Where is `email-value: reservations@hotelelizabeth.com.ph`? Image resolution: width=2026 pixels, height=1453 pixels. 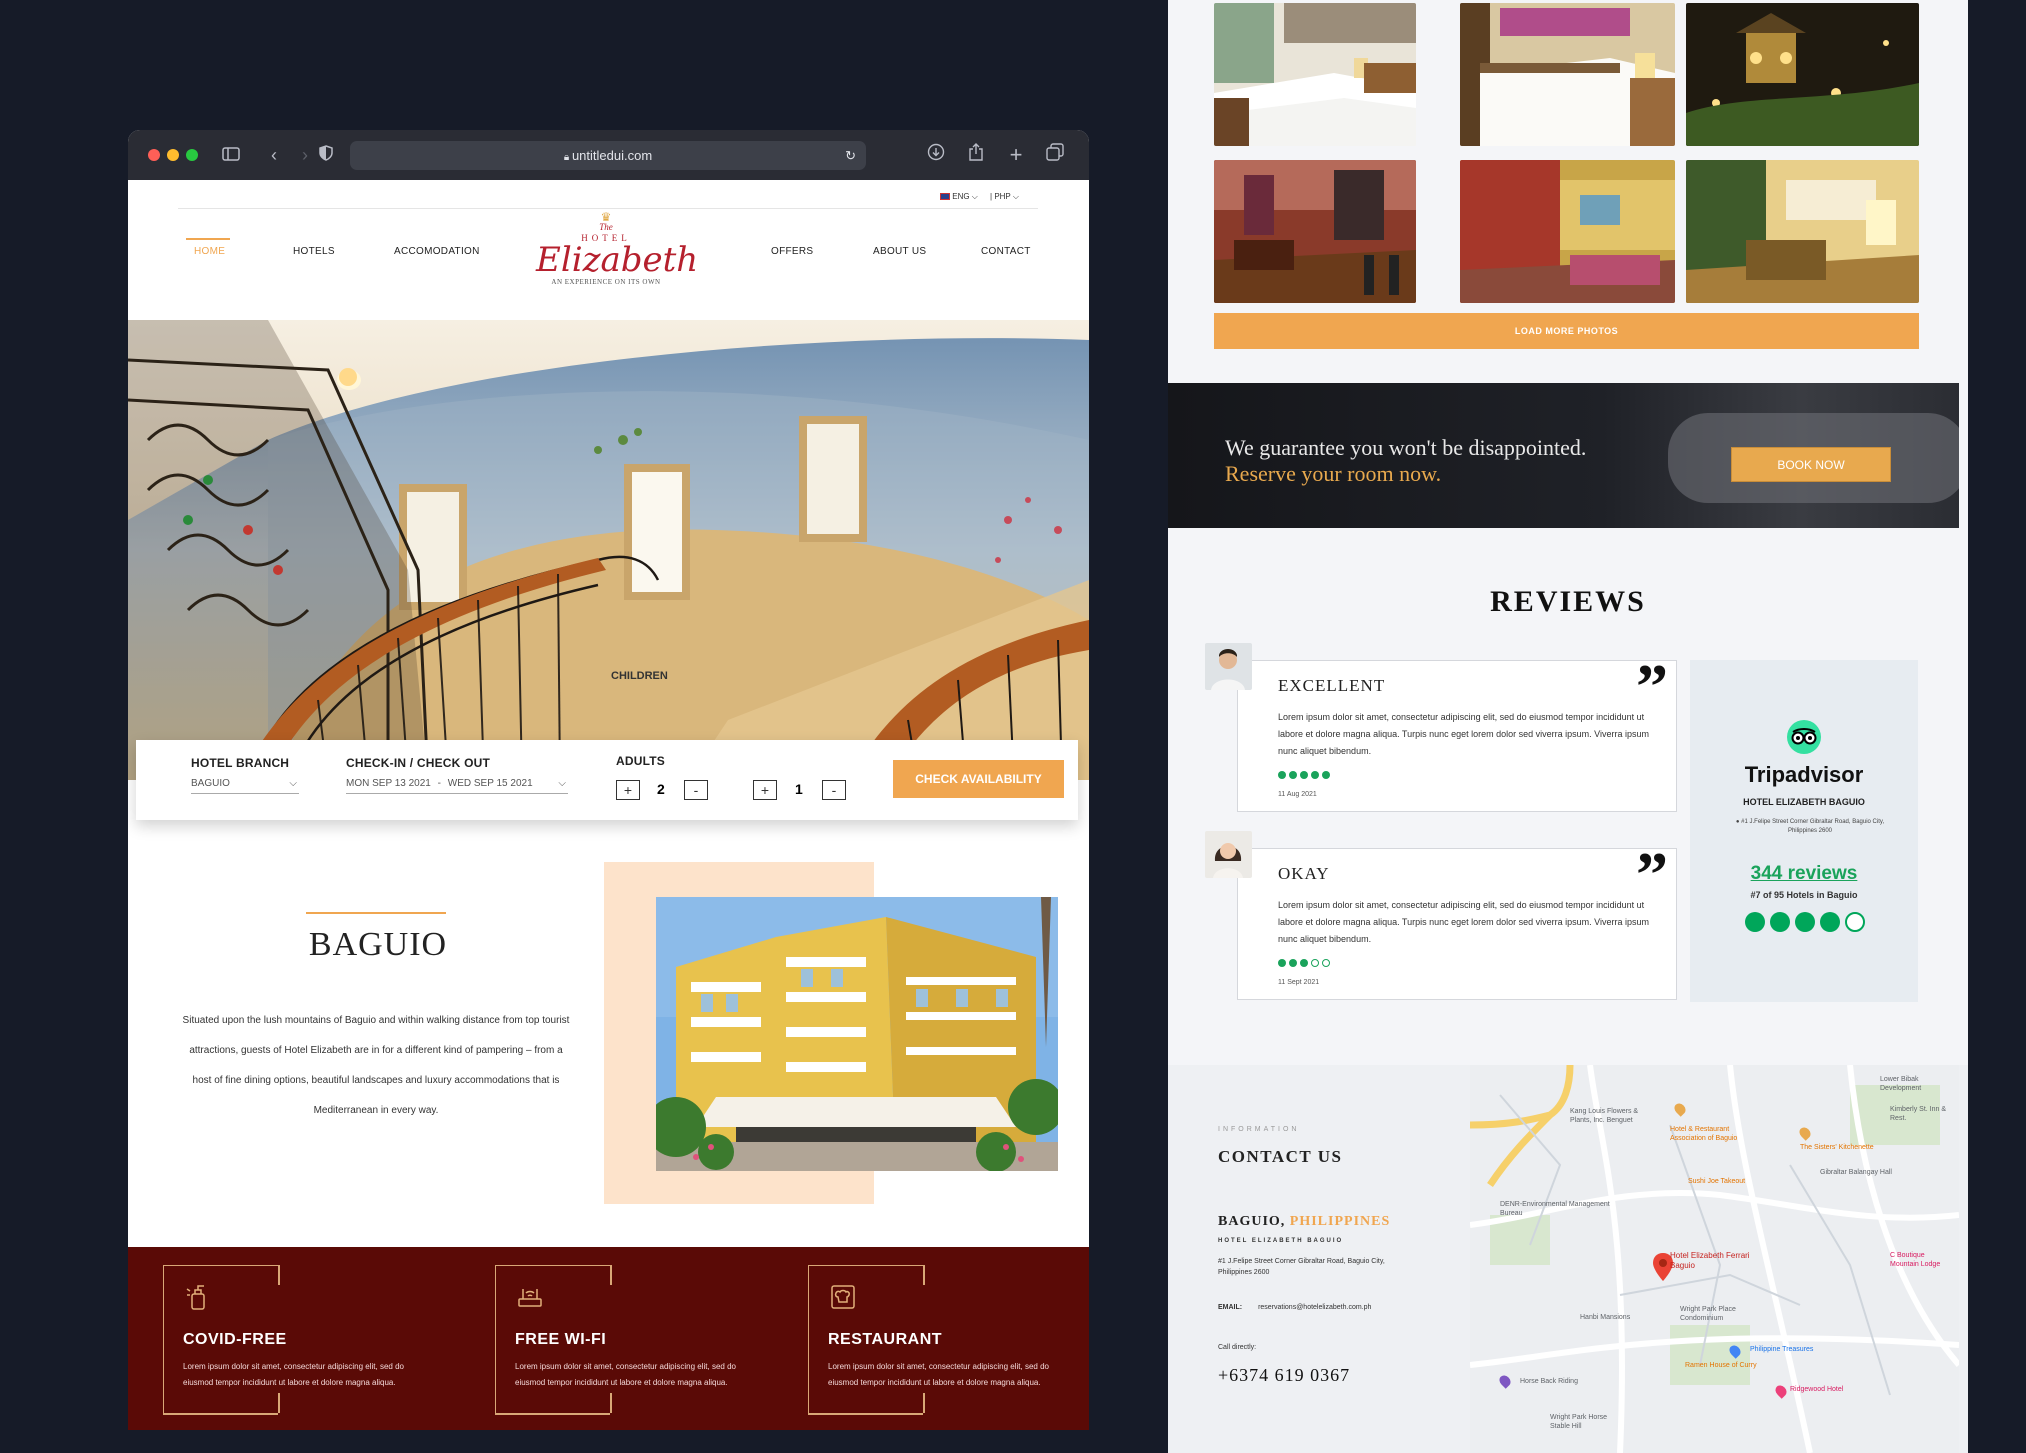 email-value: reservations@hotelelizabeth.com.ph is located at coordinates (1314, 1307).